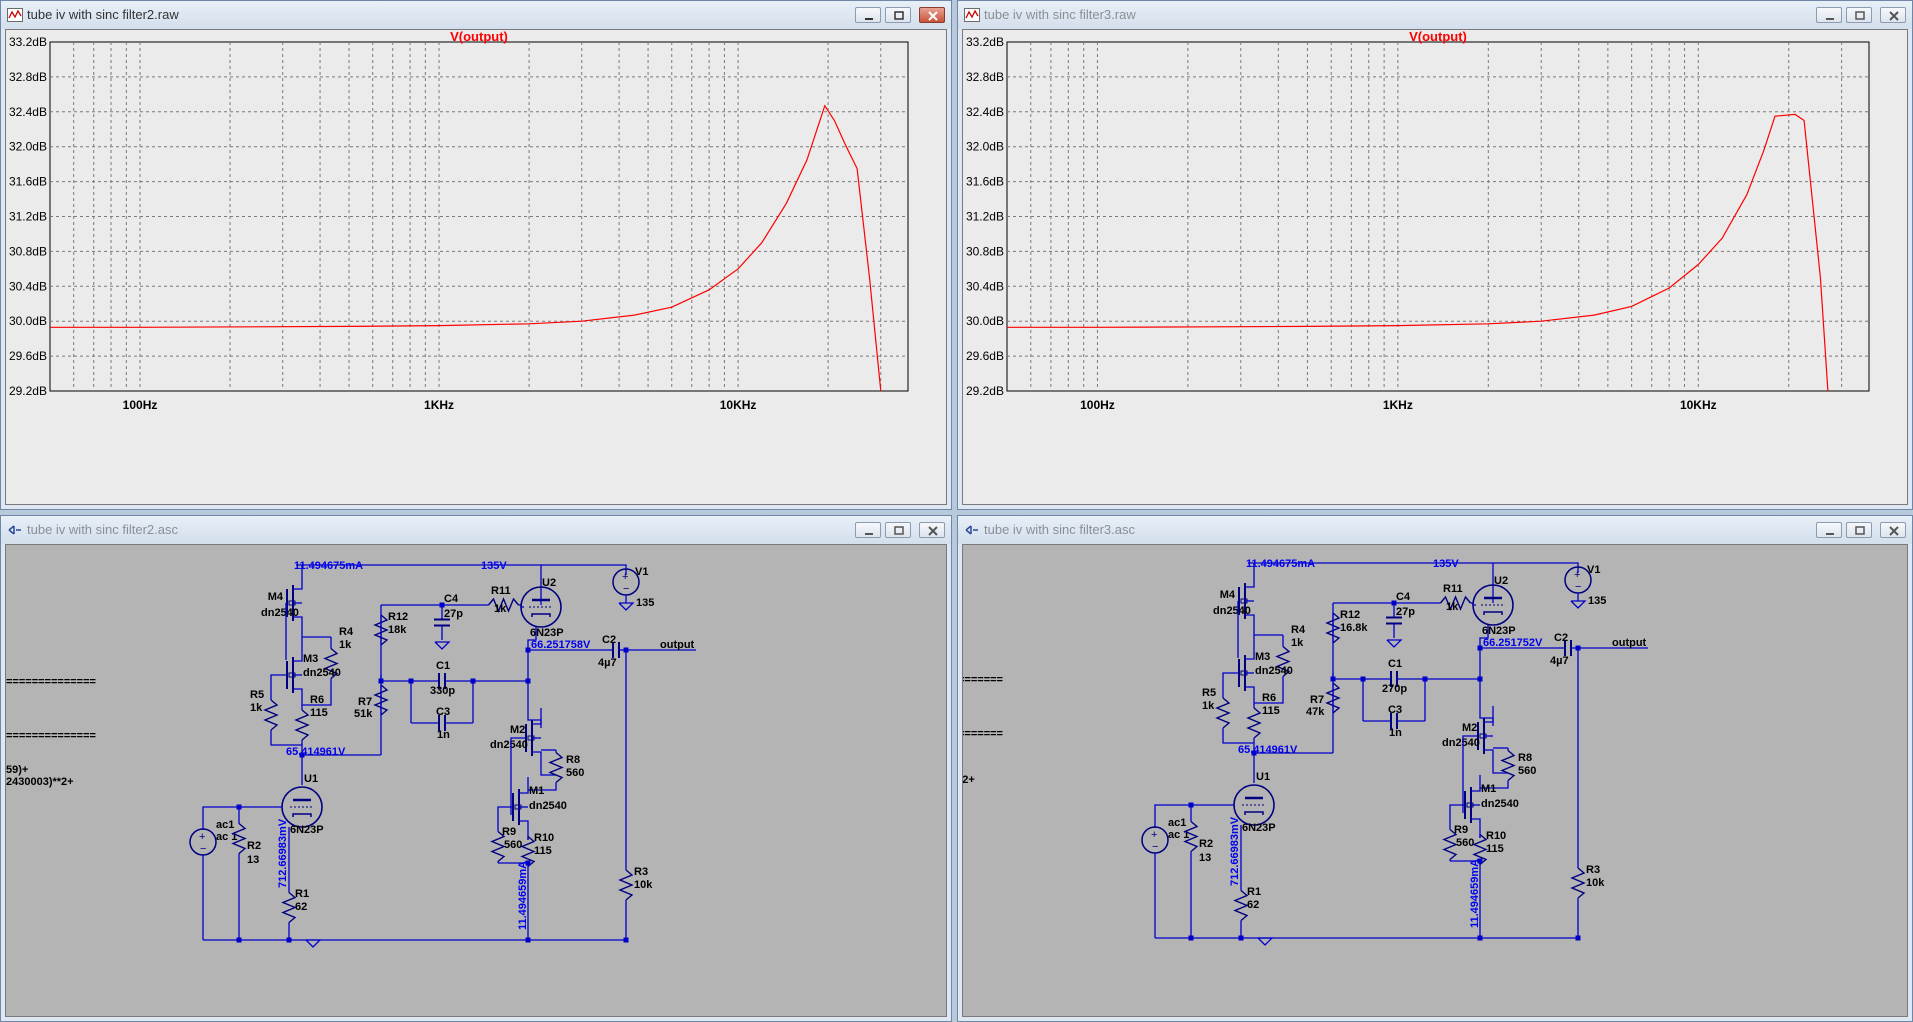 This screenshot has height=1022, width=1913. I want to click on r3-value: 10k, so click(643, 885).